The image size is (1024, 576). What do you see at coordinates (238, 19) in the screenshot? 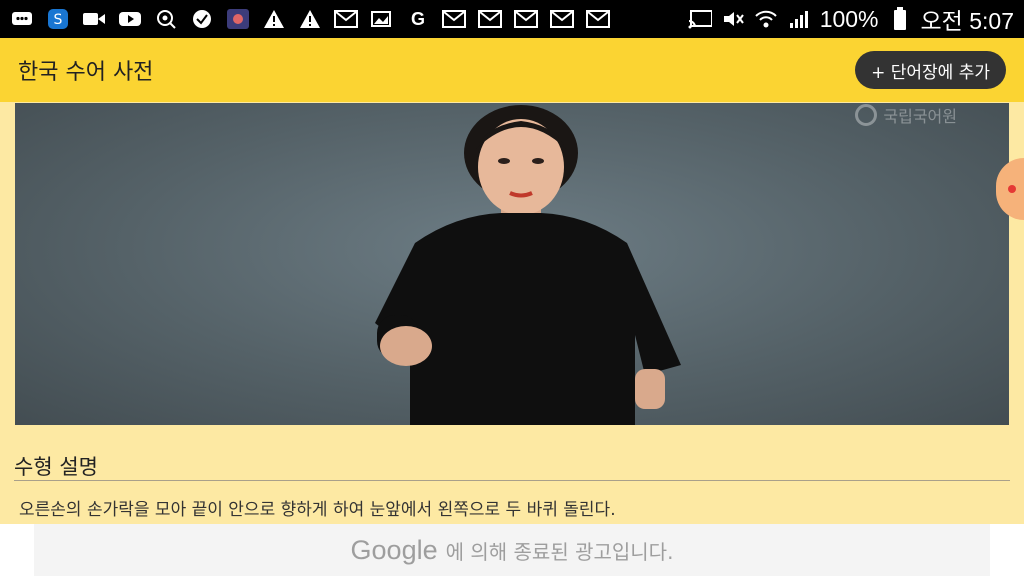
I see `photo-icon` at bounding box center [238, 19].